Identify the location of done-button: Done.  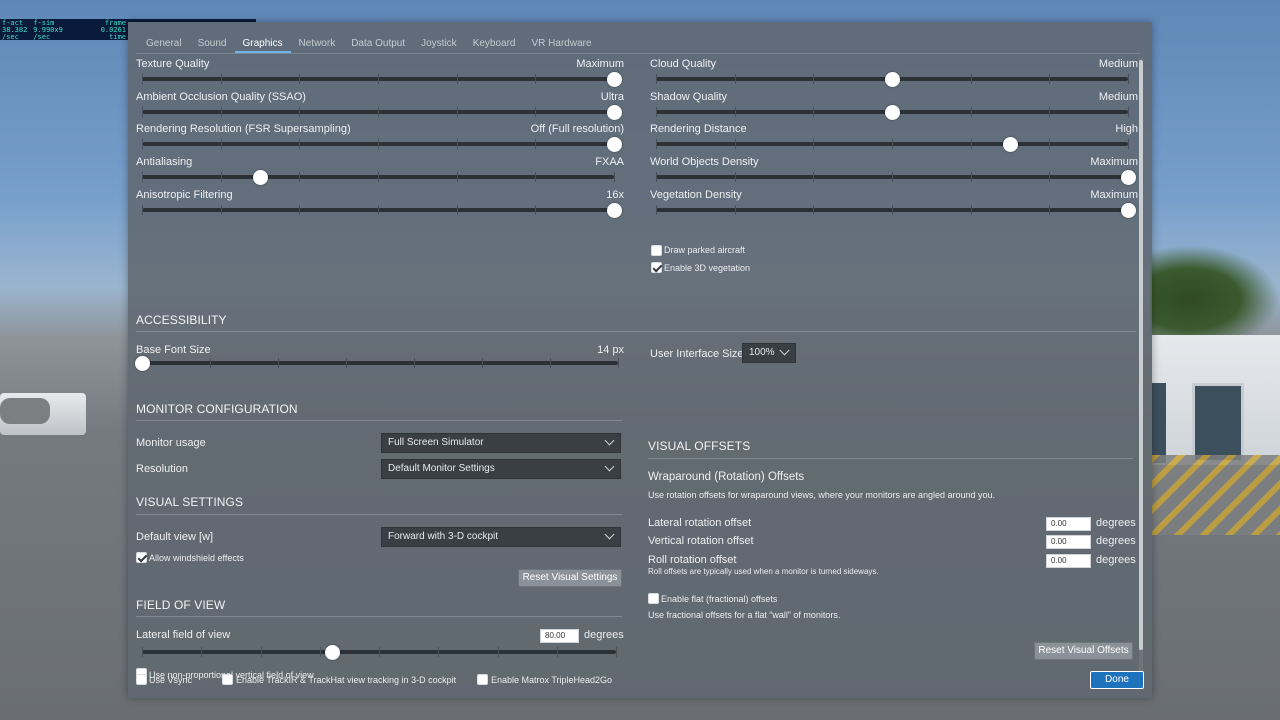
(1117, 680).